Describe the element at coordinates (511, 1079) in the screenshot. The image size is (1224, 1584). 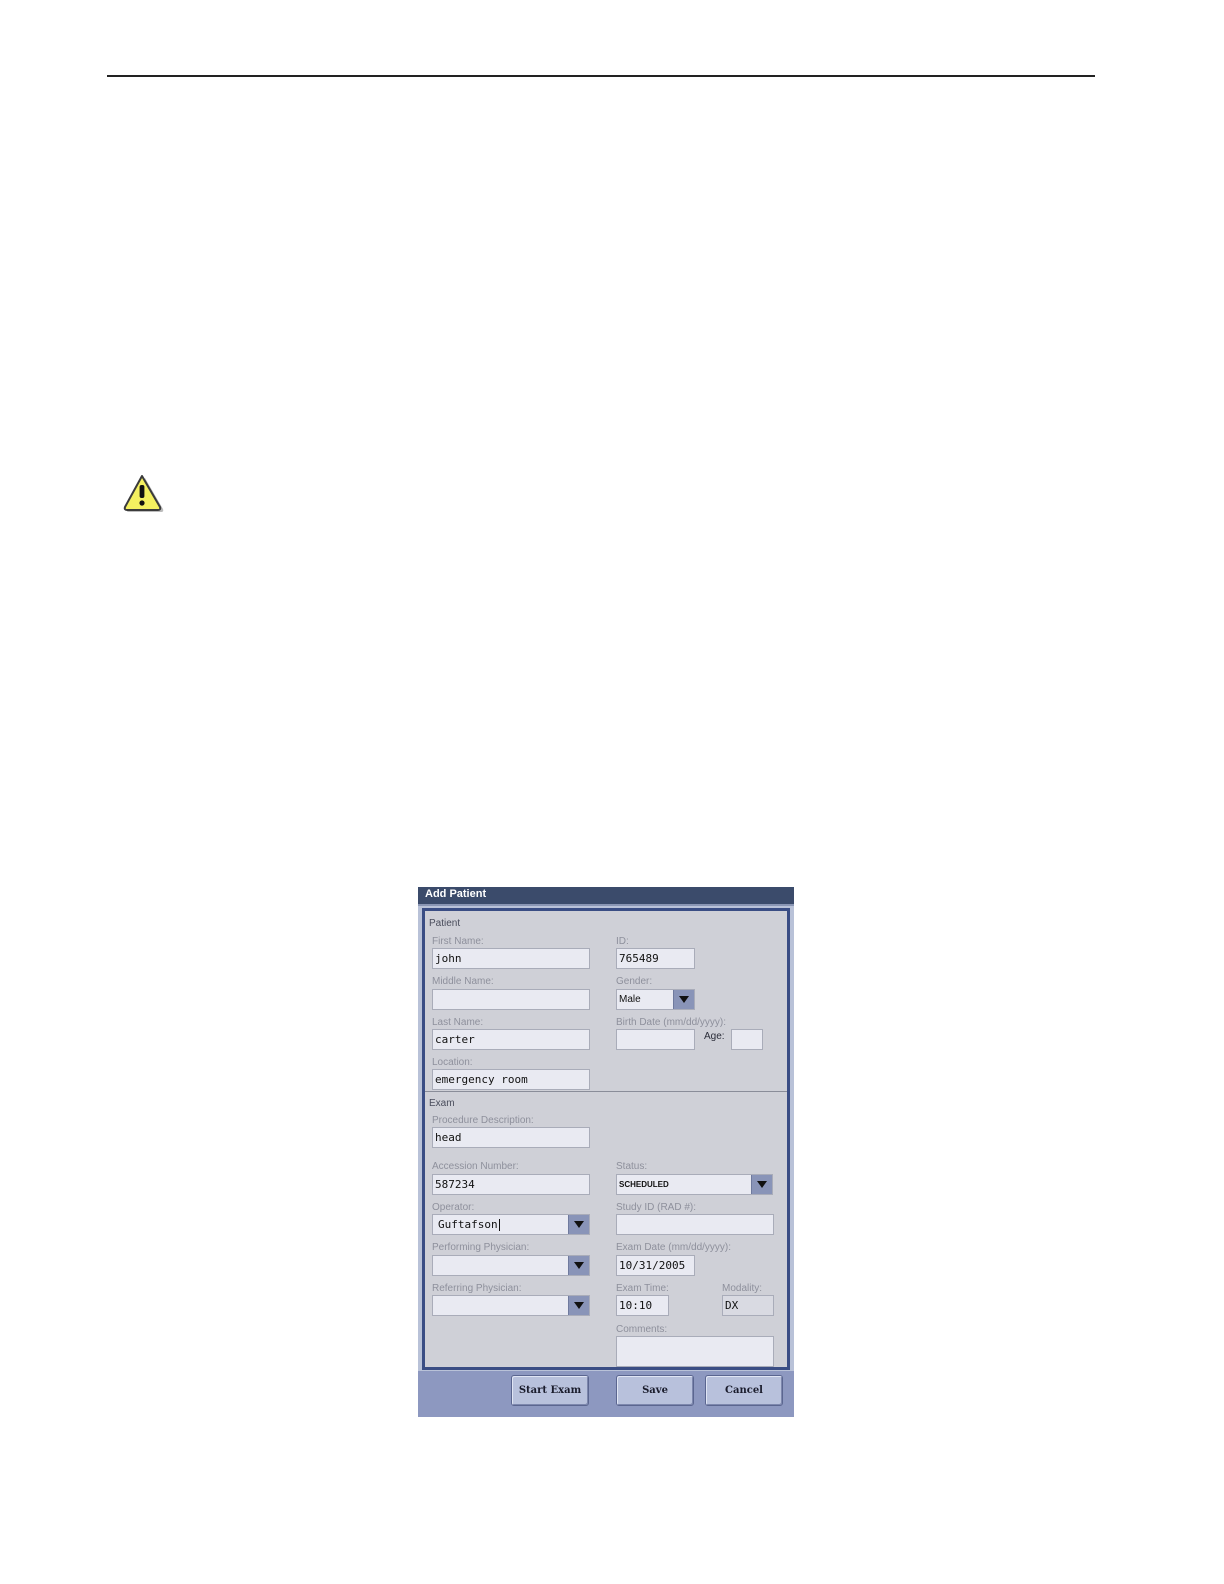
I see `location-field: emergency room` at that location.